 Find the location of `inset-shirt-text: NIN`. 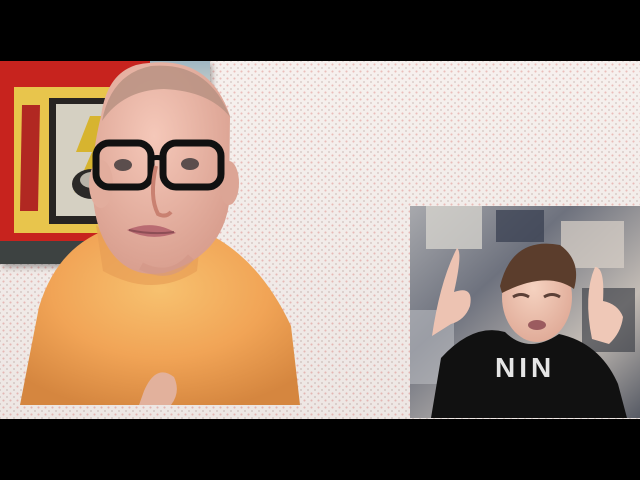

inset-shirt-text: NIN is located at coordinates (525, 367).